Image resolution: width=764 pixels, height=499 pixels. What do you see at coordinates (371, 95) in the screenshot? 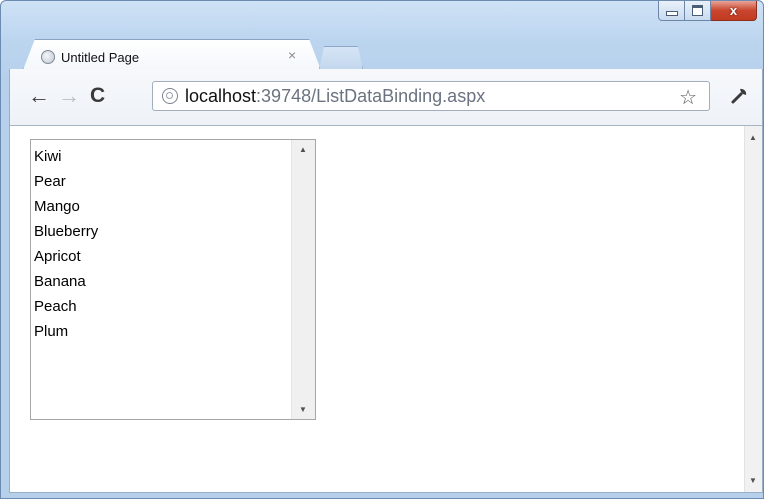
I see `url-path: :39748/ListDataBinding.aspx` at bounding box center [371, 95].